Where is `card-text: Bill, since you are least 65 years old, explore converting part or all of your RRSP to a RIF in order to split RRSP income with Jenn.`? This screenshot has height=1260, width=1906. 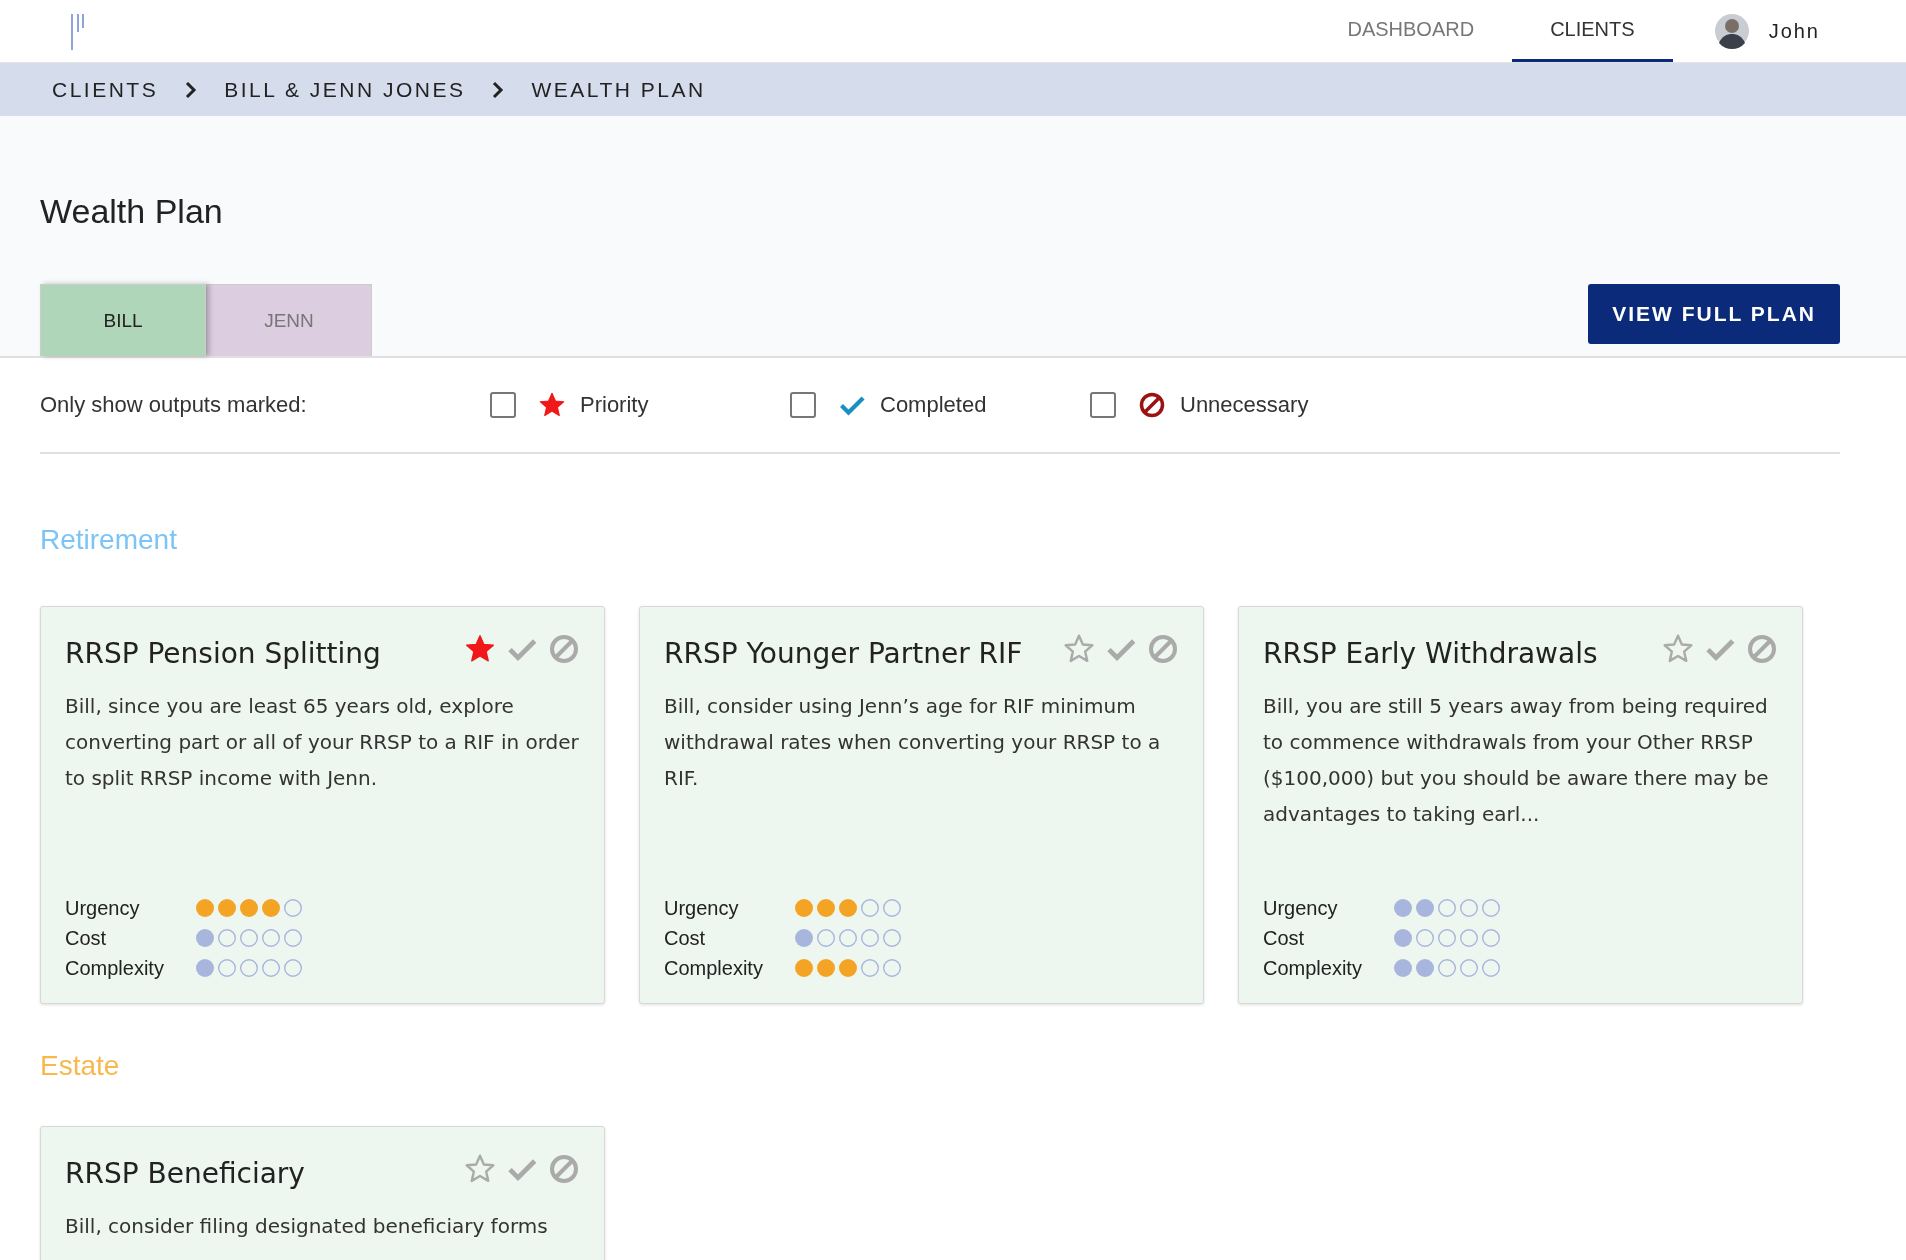 card-text: Bill, since you are least 65 years old, explore converting part or all of your RRSP to a RIF in order to split RRSP income with Jenn. is located at coordinates (322, 742).